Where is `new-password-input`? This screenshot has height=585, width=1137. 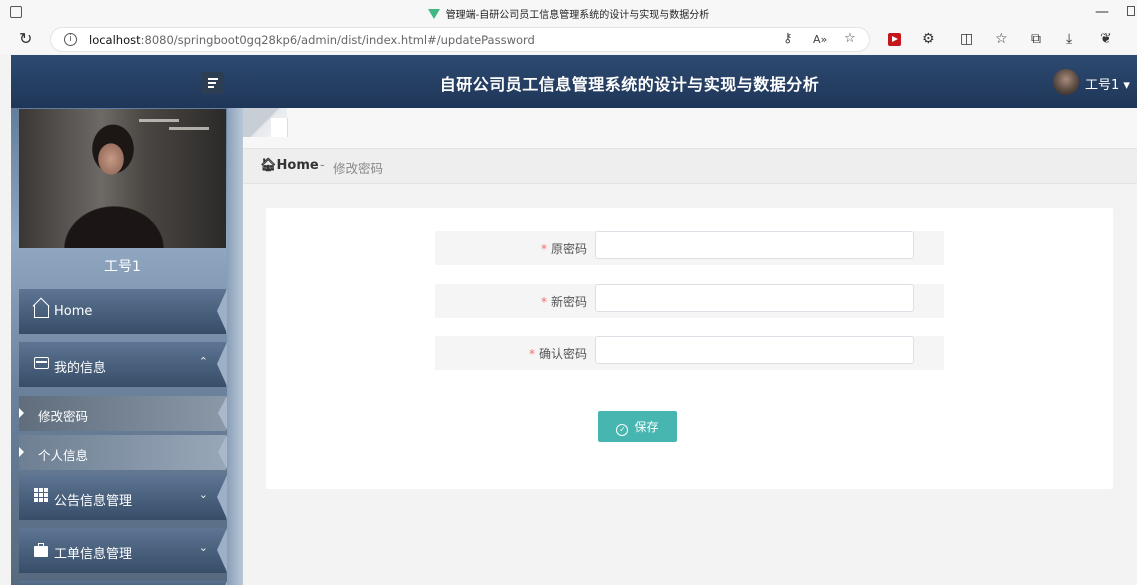
new-password-input is located at coordinates (754, 298).